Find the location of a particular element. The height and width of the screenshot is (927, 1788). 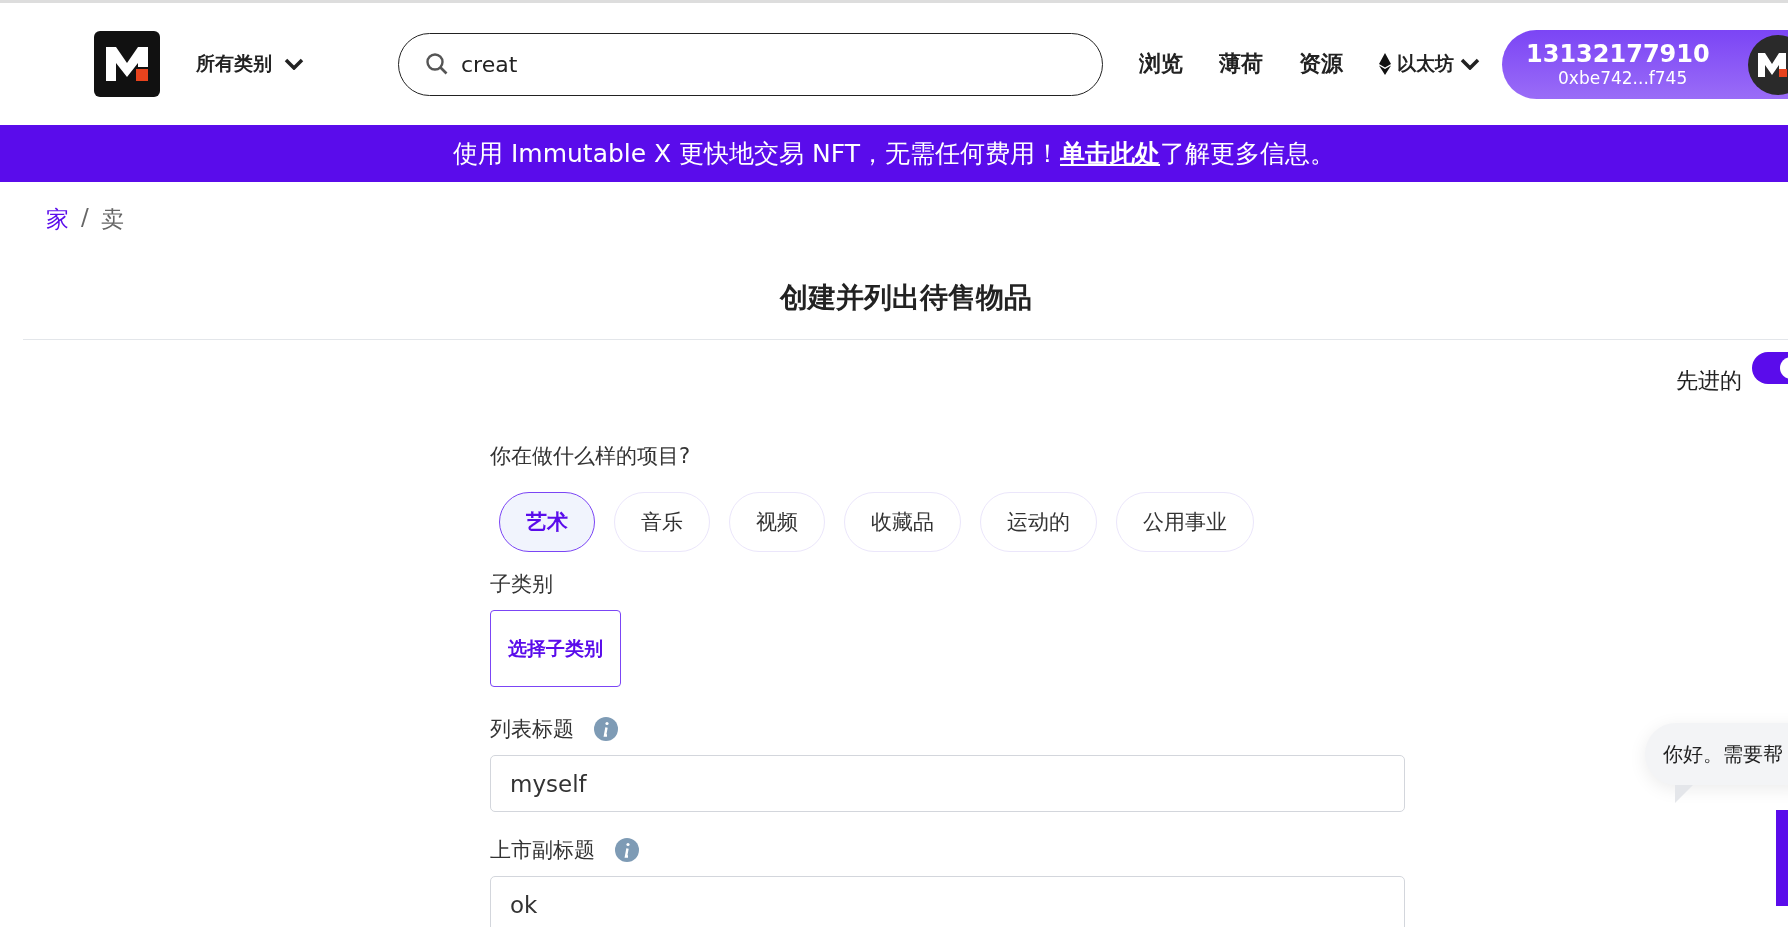

field-label: 列表标题 is located at coordinates (532, 729).